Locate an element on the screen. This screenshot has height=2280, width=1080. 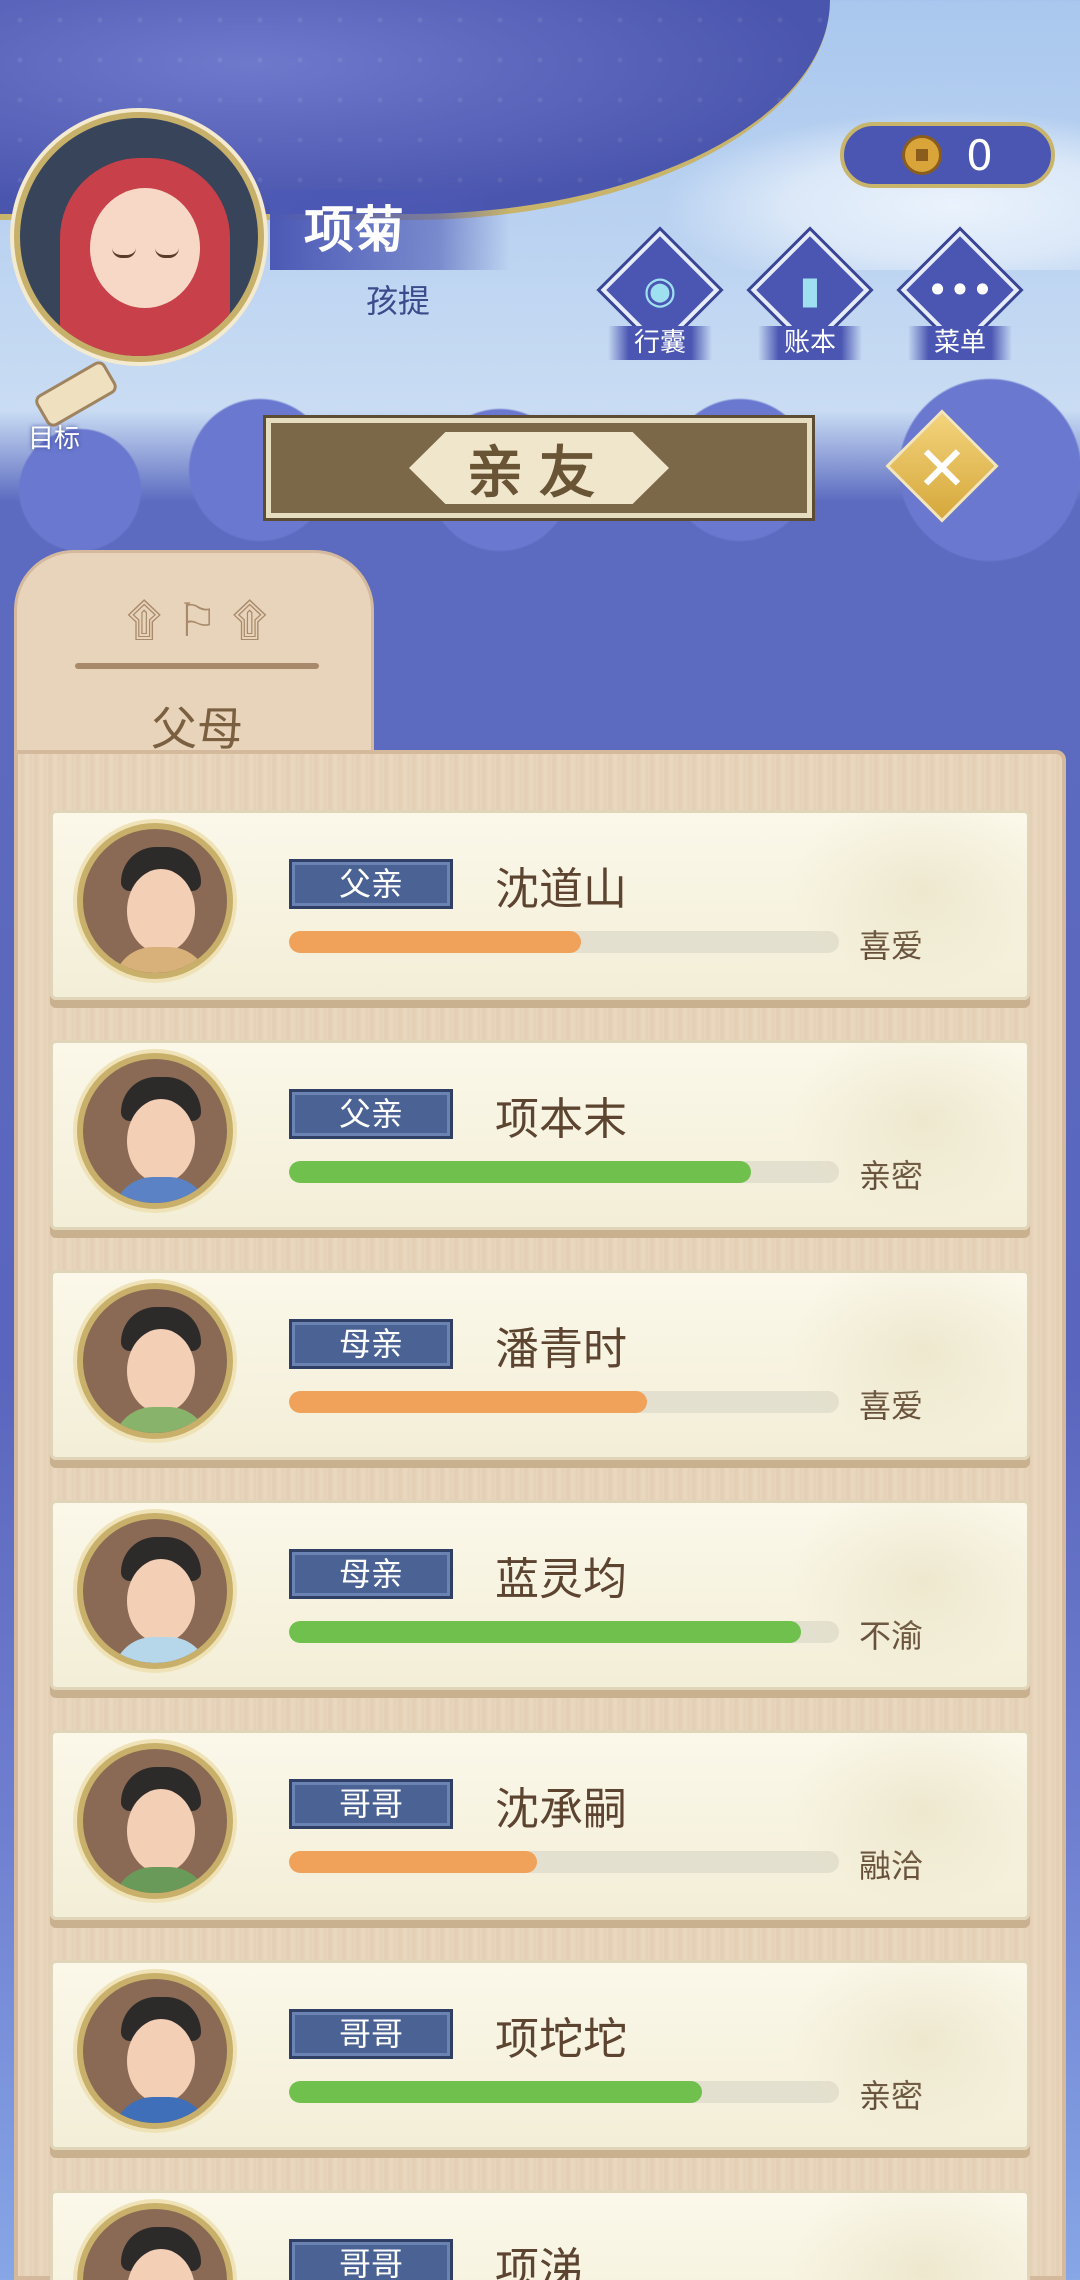
relative-name: 项本末 is located at coordinates (561, 1119).